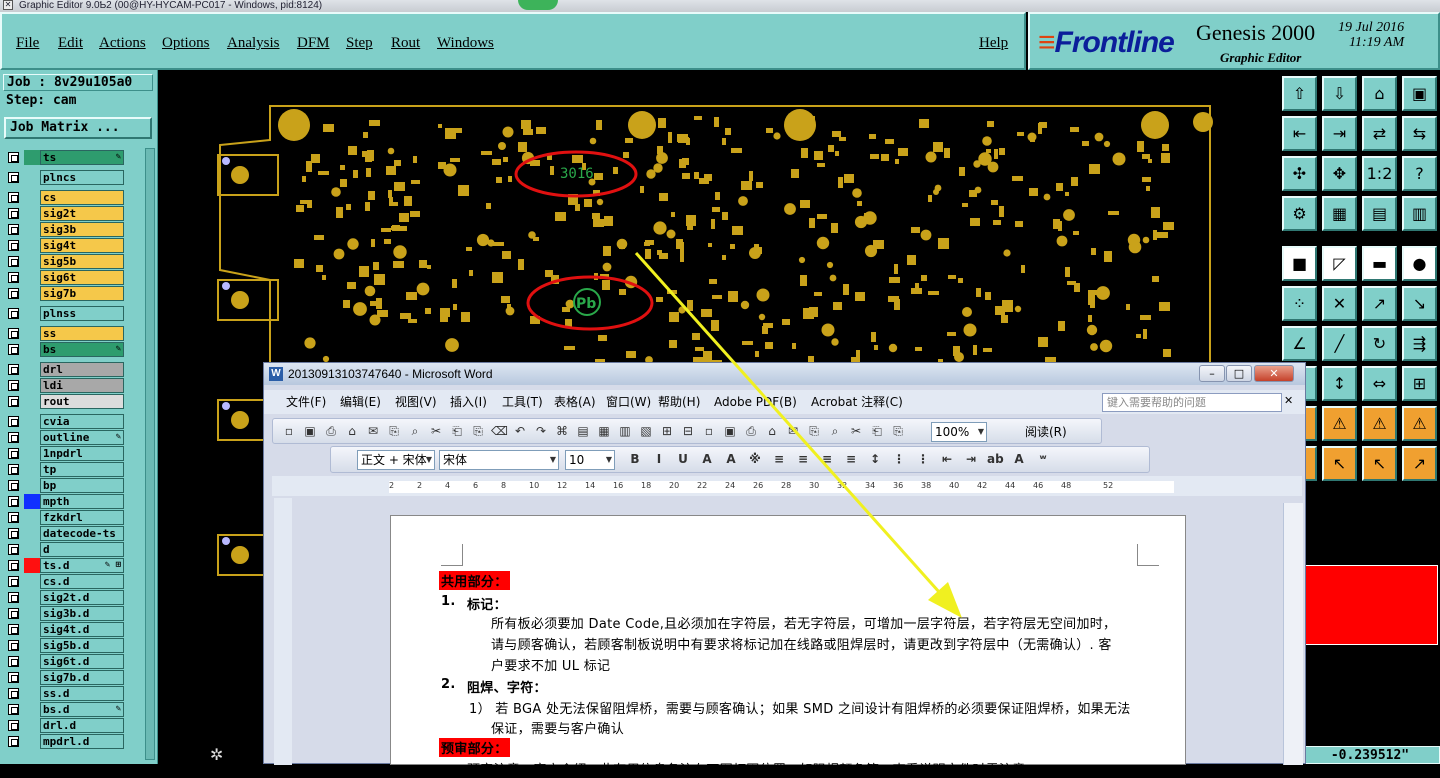 The image size is (1440, 778). Describe the element at coordinates (82, 661) in the screenshot. I see `layer-name: sig6t.d` at that location.